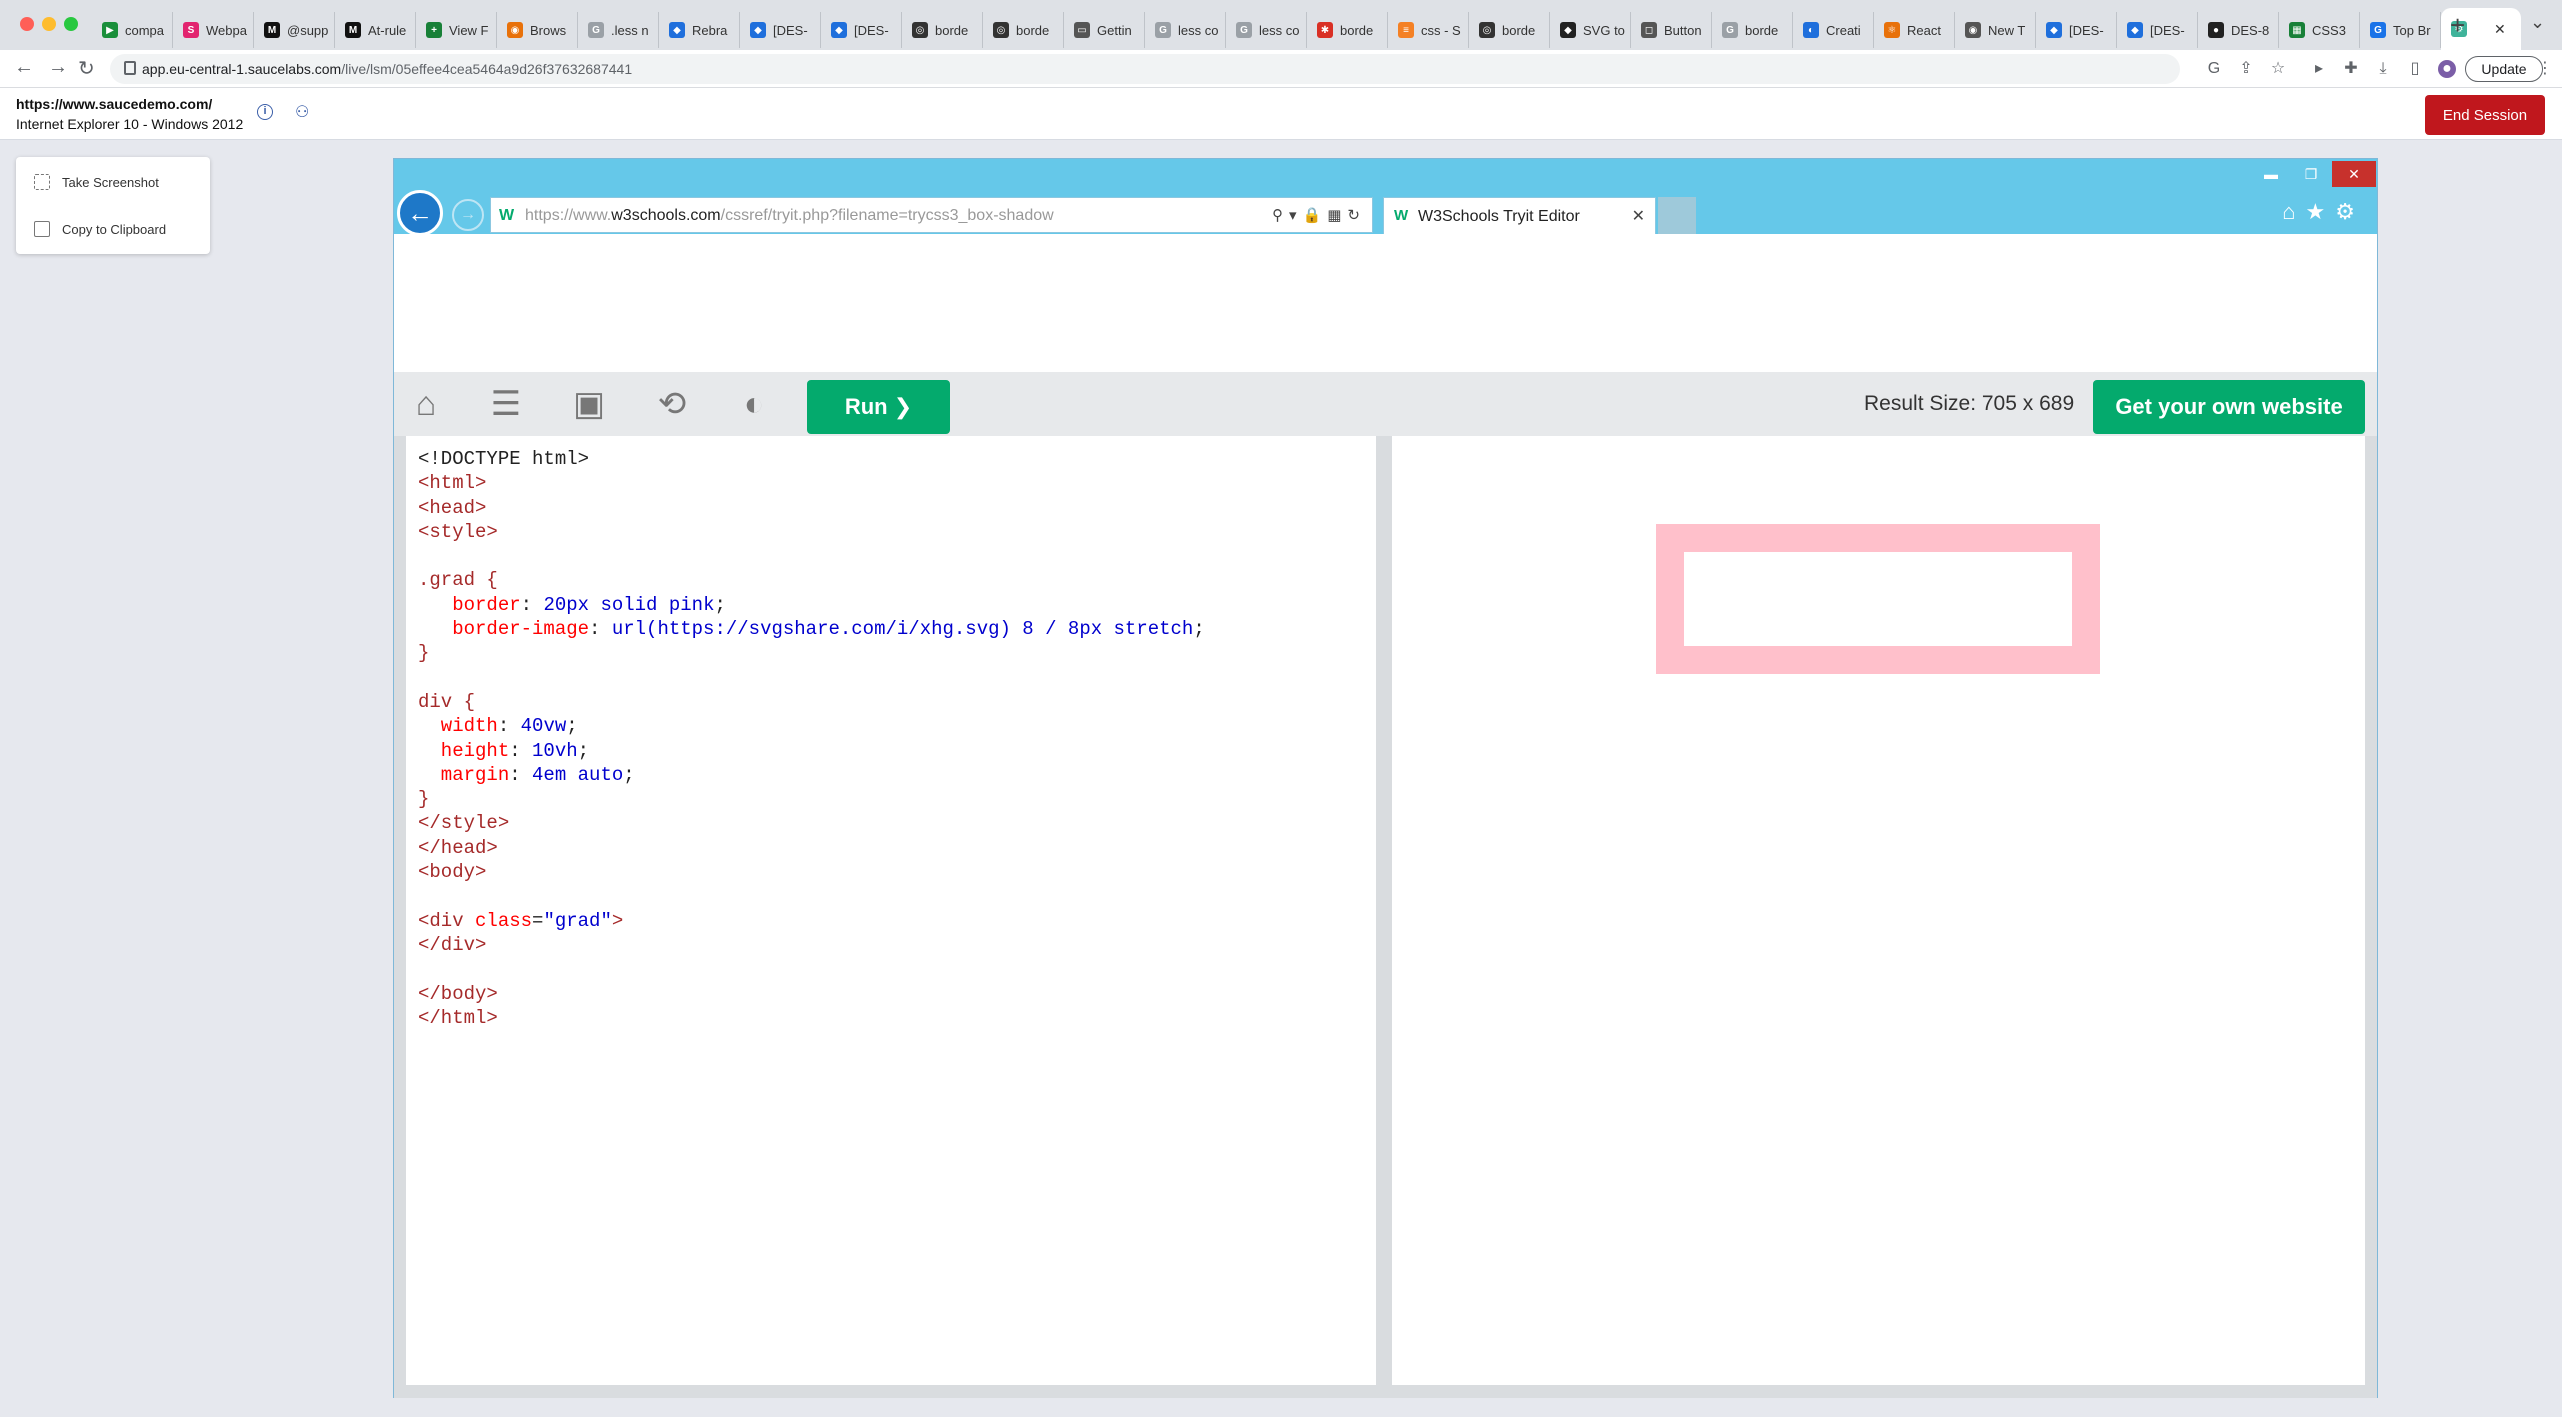 The width and height of the screenshot is (2562, 1417). I want to click on code-token: <head>, so click(452, 507).